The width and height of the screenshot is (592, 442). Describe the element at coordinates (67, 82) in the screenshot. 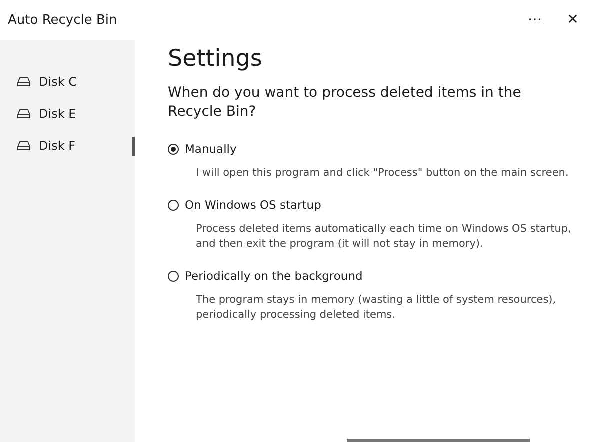

I see `sidebar-item: Disk C` at that location.